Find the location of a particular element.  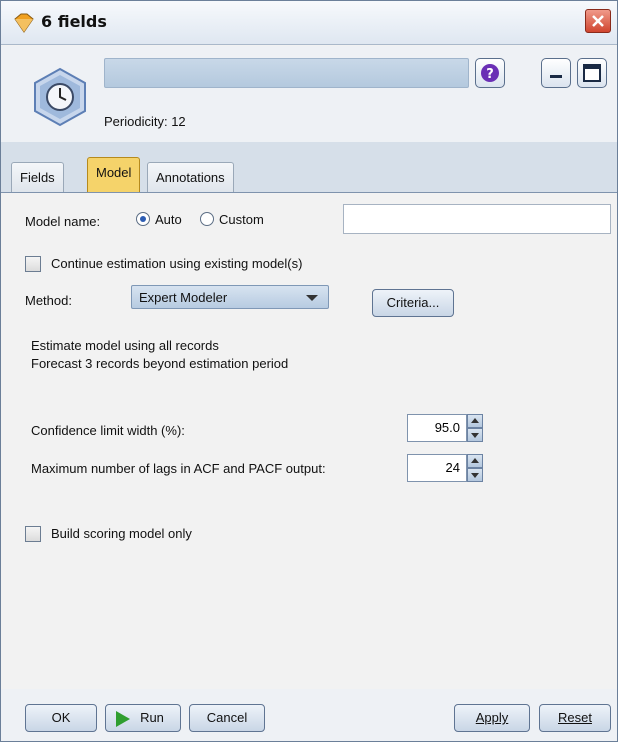

auto-radio is located at coordinates (143, 219).